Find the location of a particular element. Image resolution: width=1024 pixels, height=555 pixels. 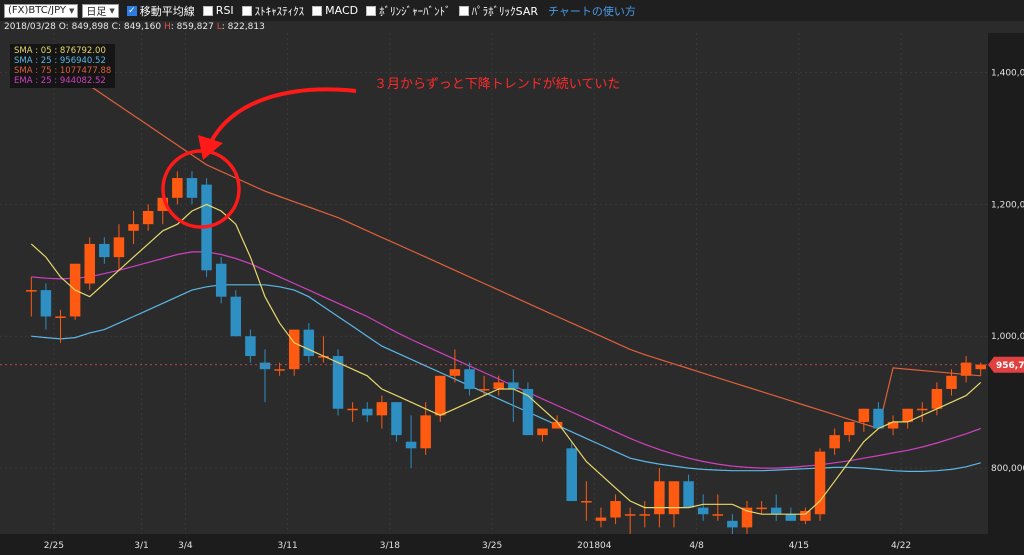

x-tick-label: 201804 is located at coordinates (594, 546).